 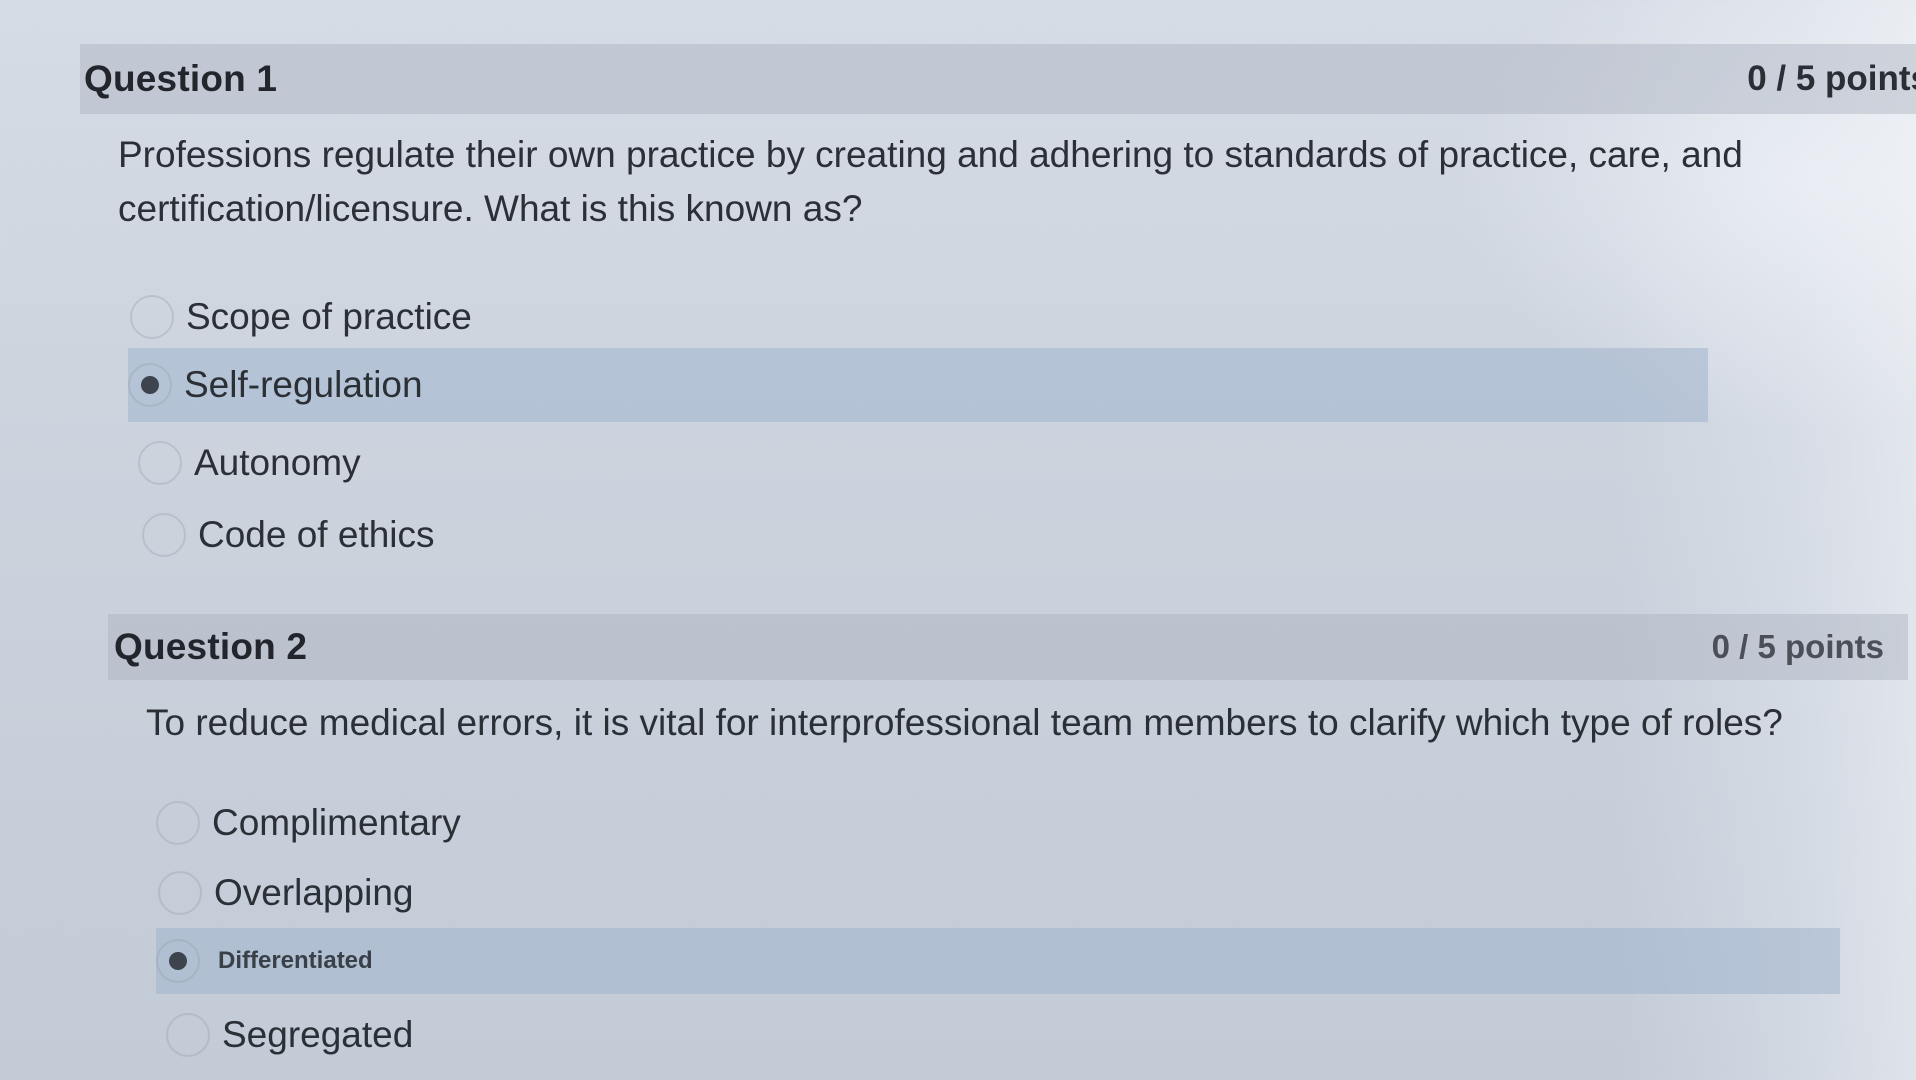 What do you see at coordinates (927, 535) in the screenshot?
I see `question-1-option-4: Code of ethics` at bounding box center [927, 535].